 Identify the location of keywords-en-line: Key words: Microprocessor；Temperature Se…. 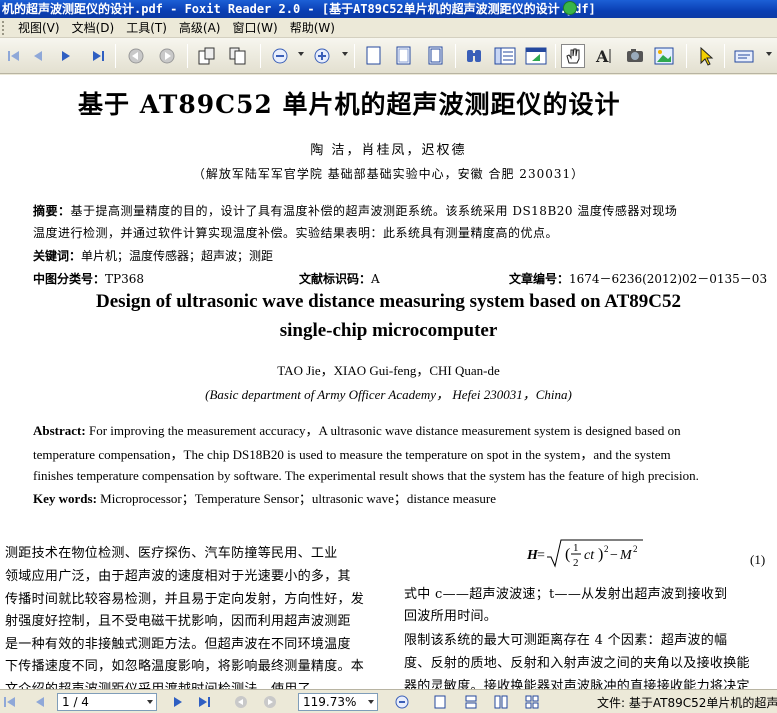
(264, 497).